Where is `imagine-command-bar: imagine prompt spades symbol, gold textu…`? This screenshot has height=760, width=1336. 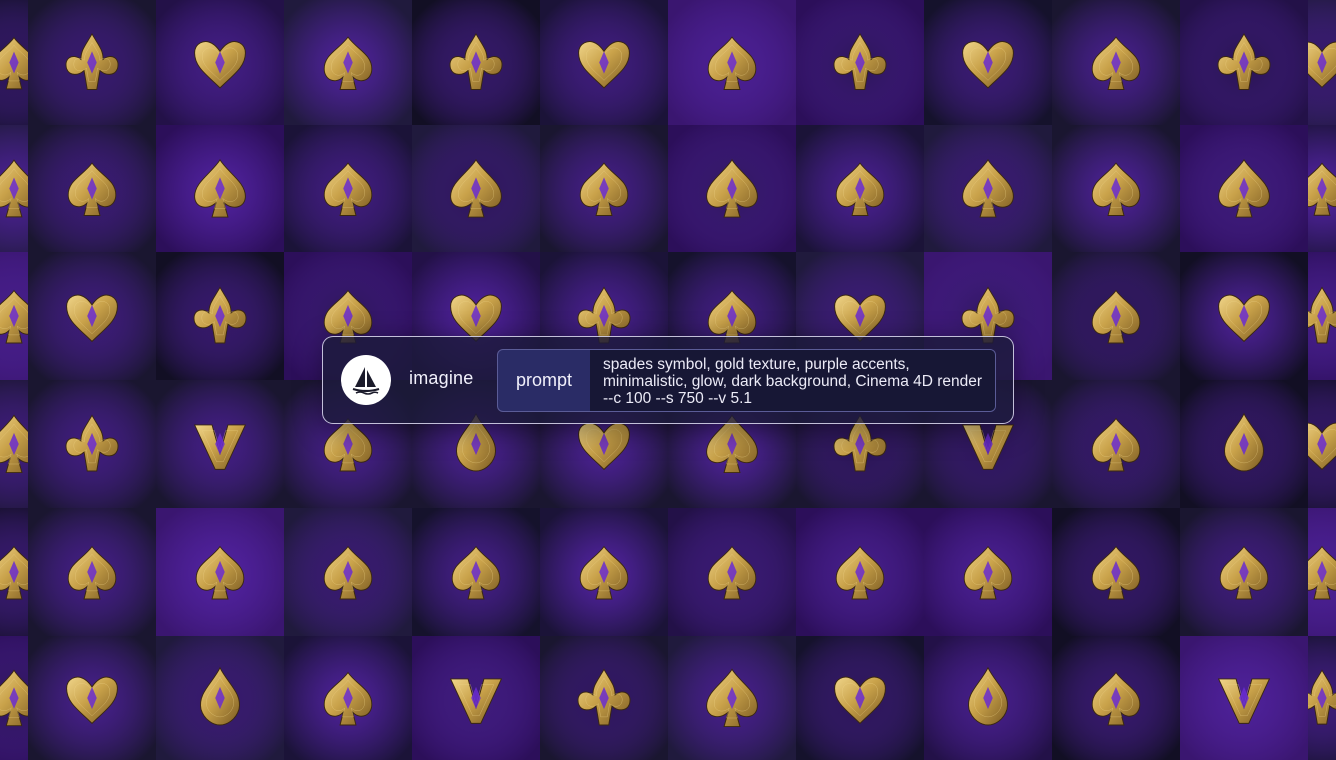 imagine-command-bar: imagine prompt spades symbol, gold textu… is located at coordinates (668, 380).